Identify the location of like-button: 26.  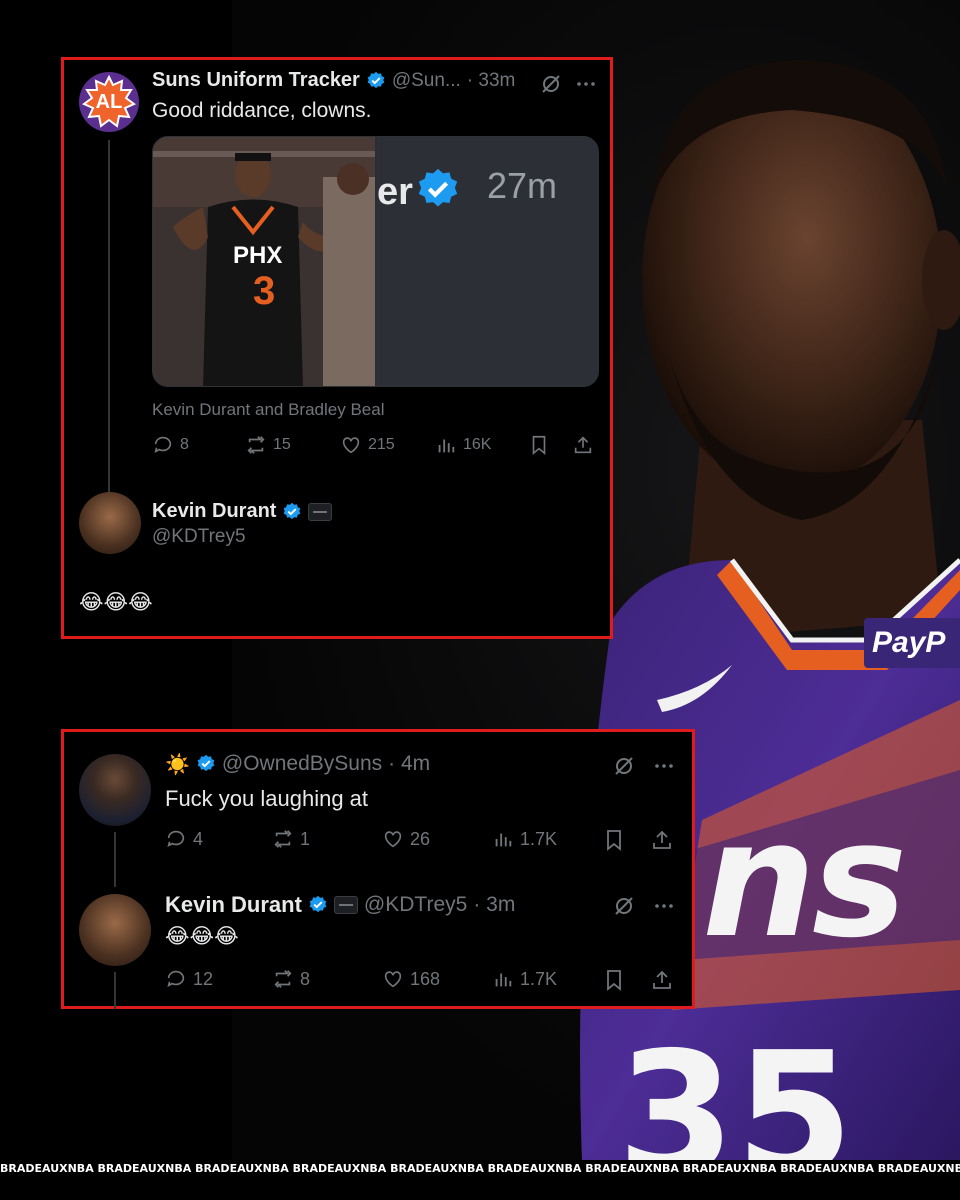
(406, 839).